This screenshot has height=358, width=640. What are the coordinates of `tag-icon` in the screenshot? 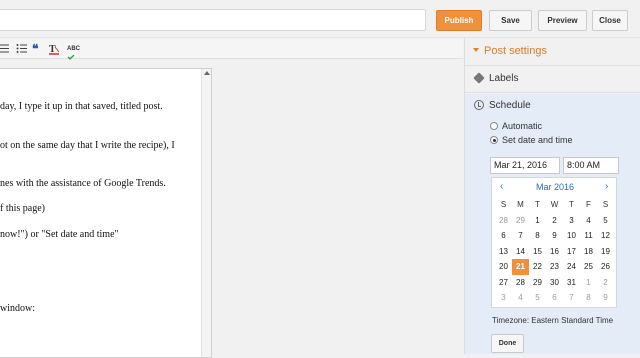 It's located at (479, 78).